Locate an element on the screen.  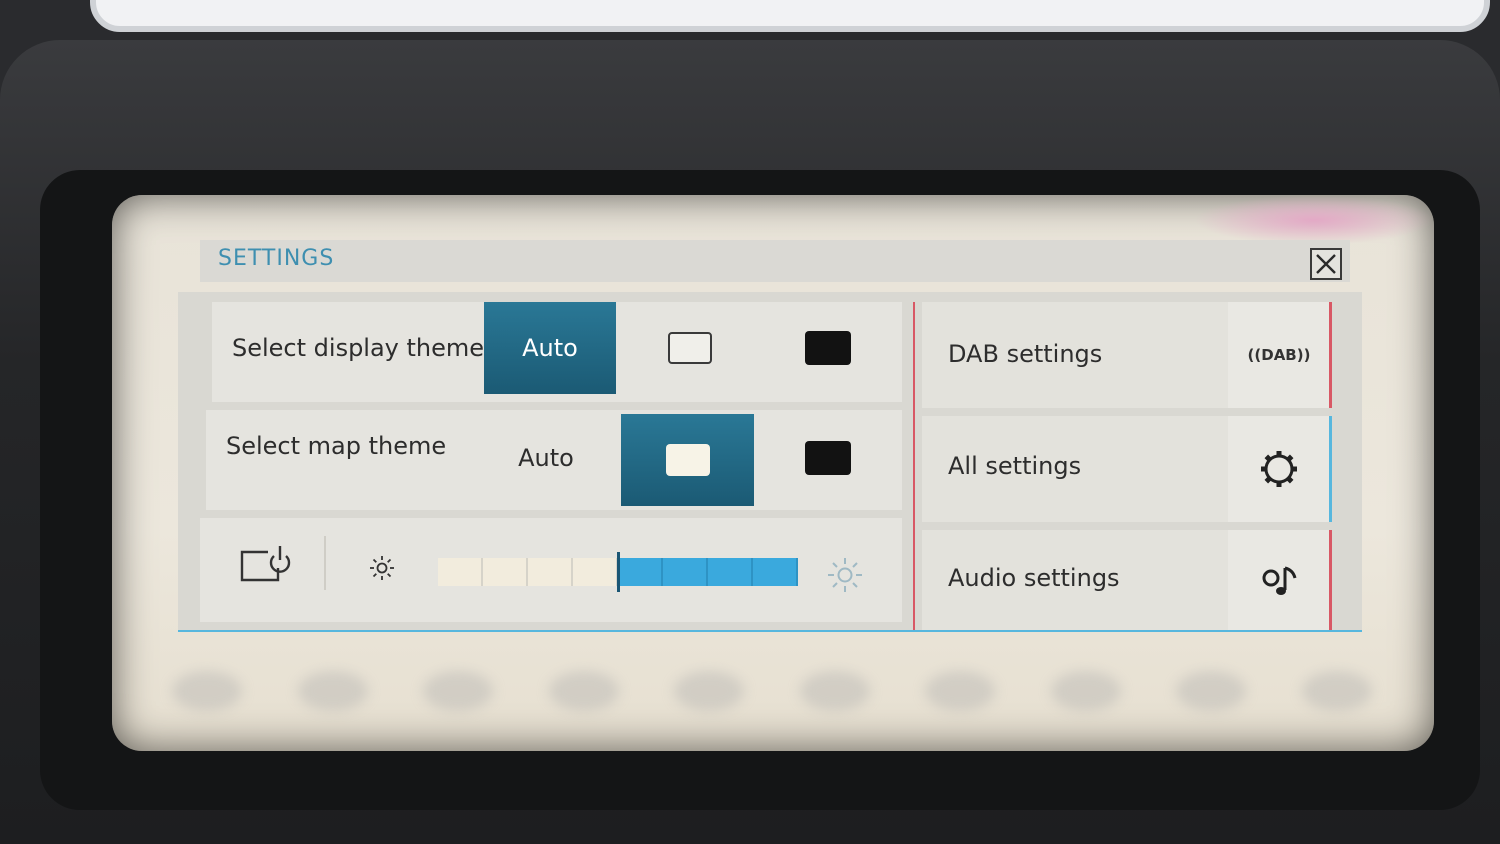
screen-off-button is located at coordinates (267, 565).